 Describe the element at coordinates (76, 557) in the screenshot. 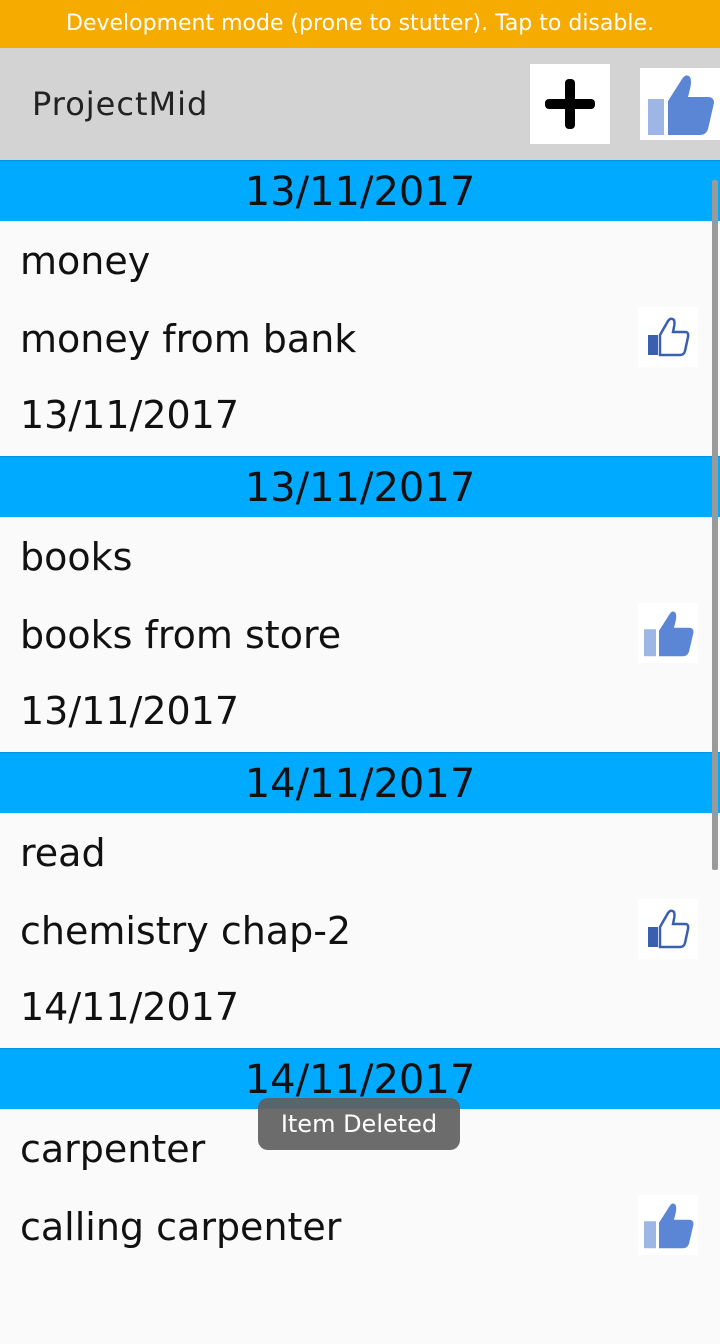

I see `item-title: books` at that location.